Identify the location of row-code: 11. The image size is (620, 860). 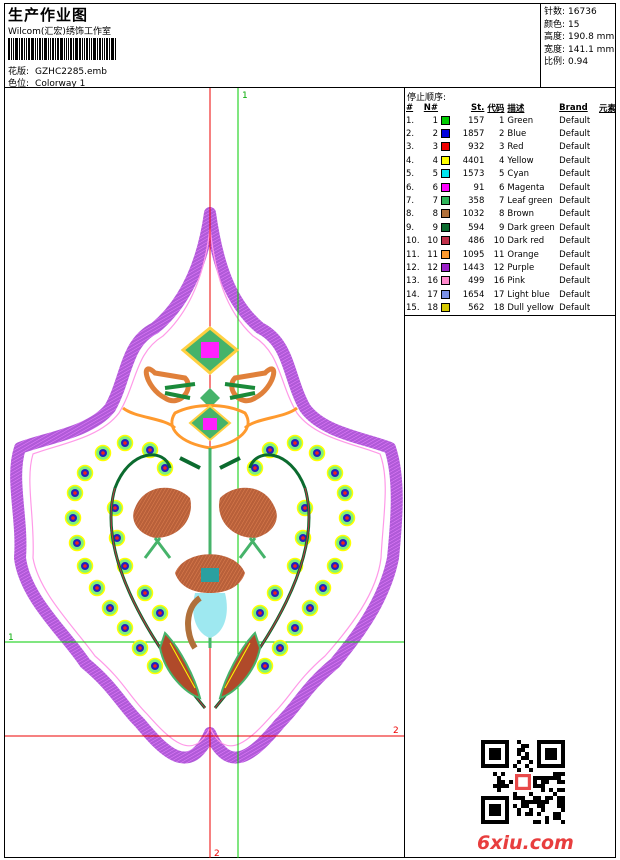
(499, 254).